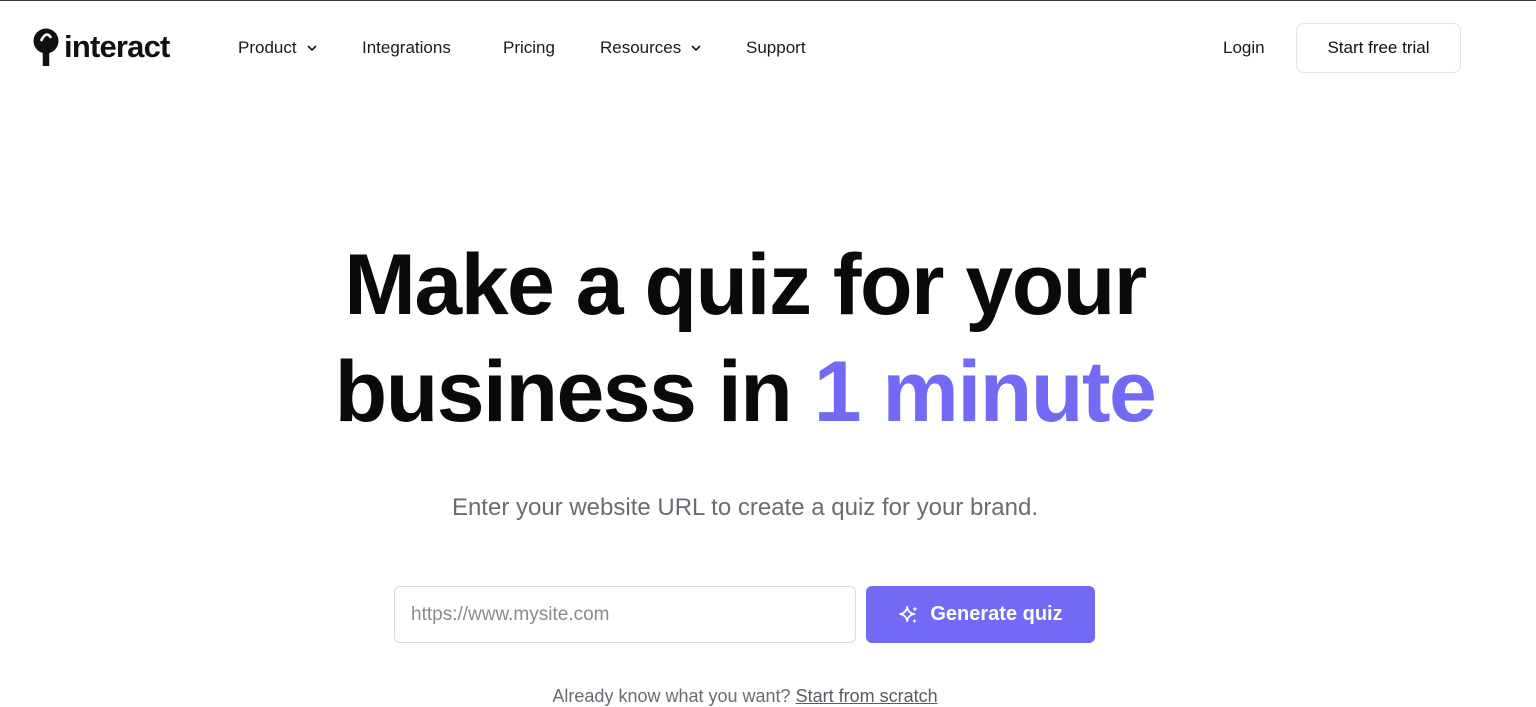 The width and height of the screenshot is (1536, 707). Describe the element at coordinates (671, 696) in the screenshot. I see `scratch-prompt: Already know what you want?` at that location.